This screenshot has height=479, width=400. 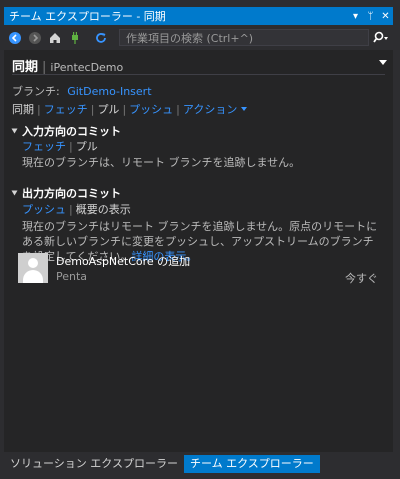 I want to click on outgoing-commits-header: 出力方向のコミット, so click(x=66, y=193).